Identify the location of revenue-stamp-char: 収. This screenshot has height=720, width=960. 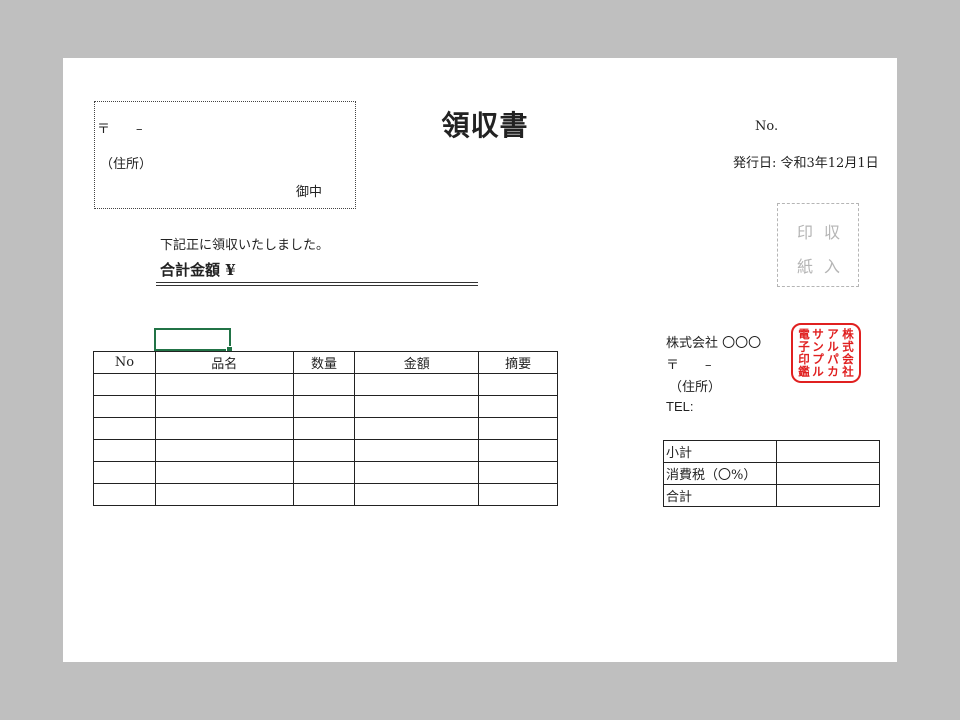
(832, 232).